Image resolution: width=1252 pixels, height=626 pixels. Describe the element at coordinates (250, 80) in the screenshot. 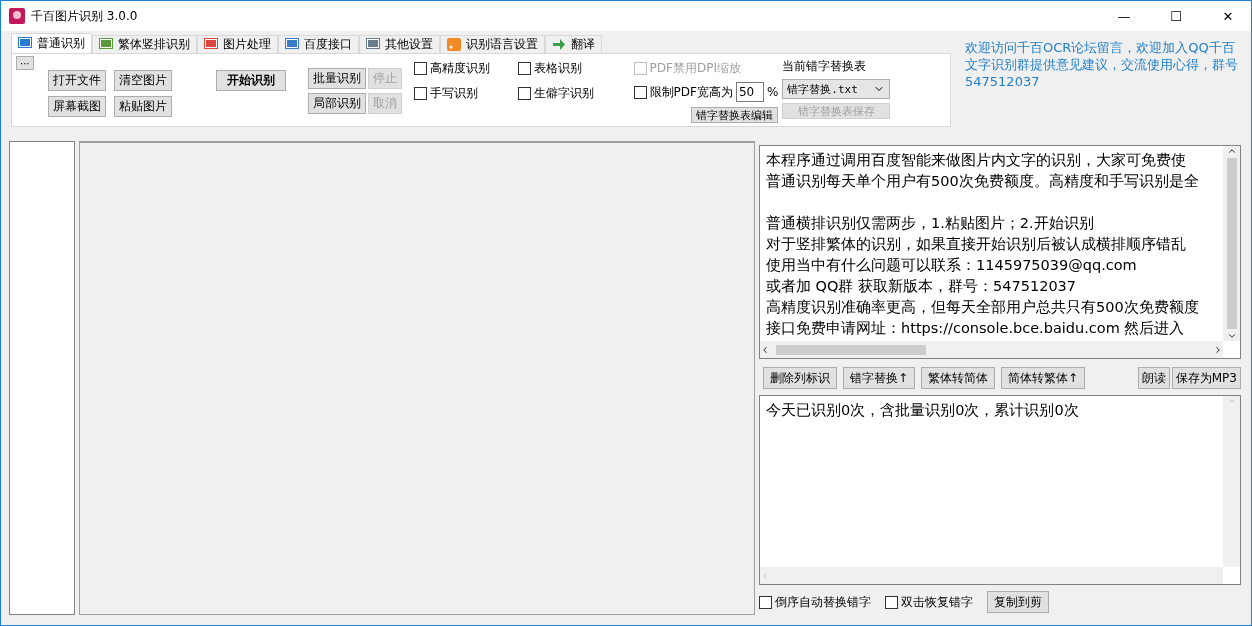

I see `start-button: 开始识别` at that location.